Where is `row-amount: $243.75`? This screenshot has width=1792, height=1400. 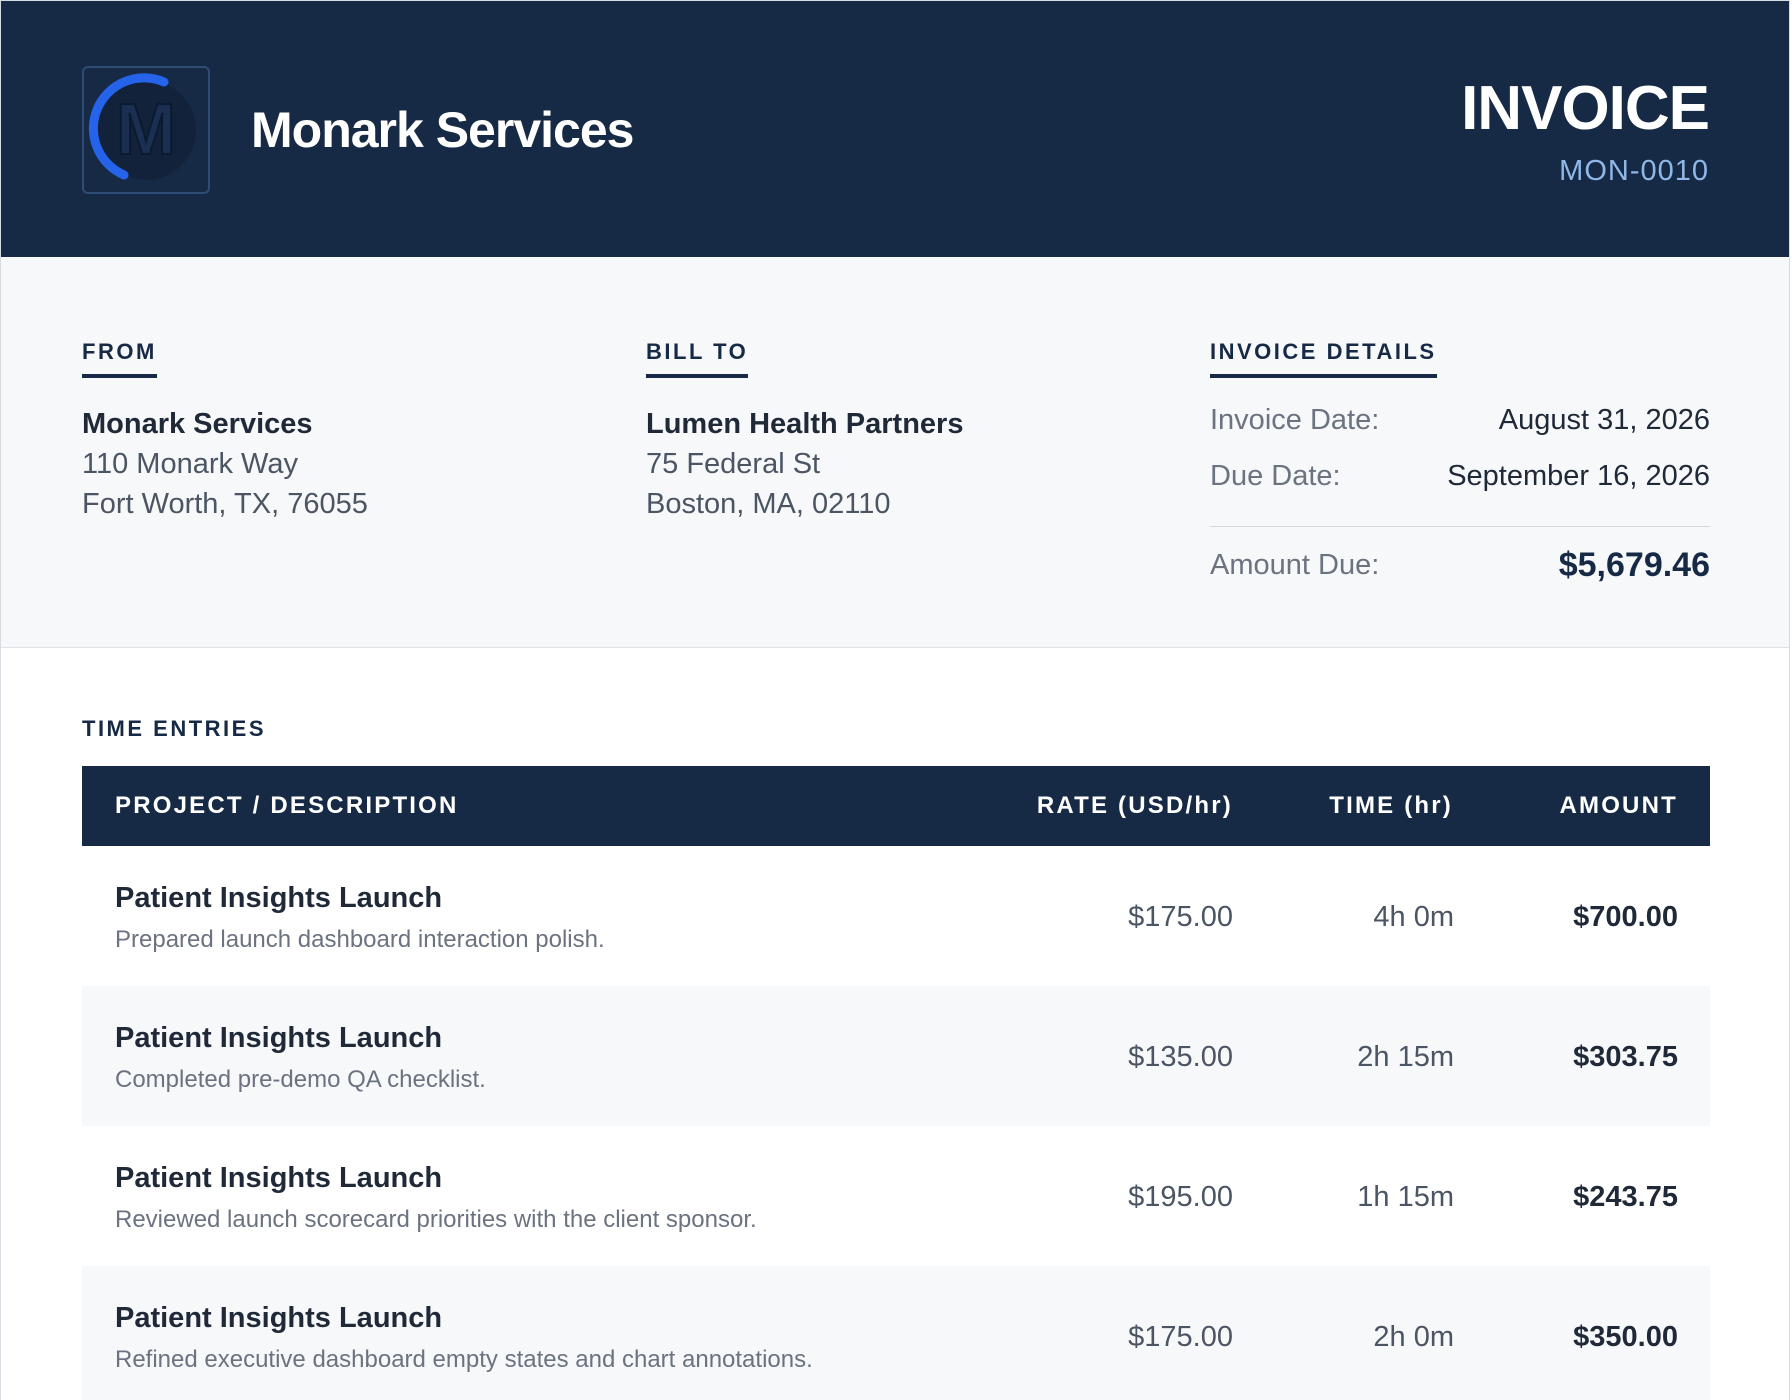
row-amount: $243.75 is located at coordinates (1625, 1197).